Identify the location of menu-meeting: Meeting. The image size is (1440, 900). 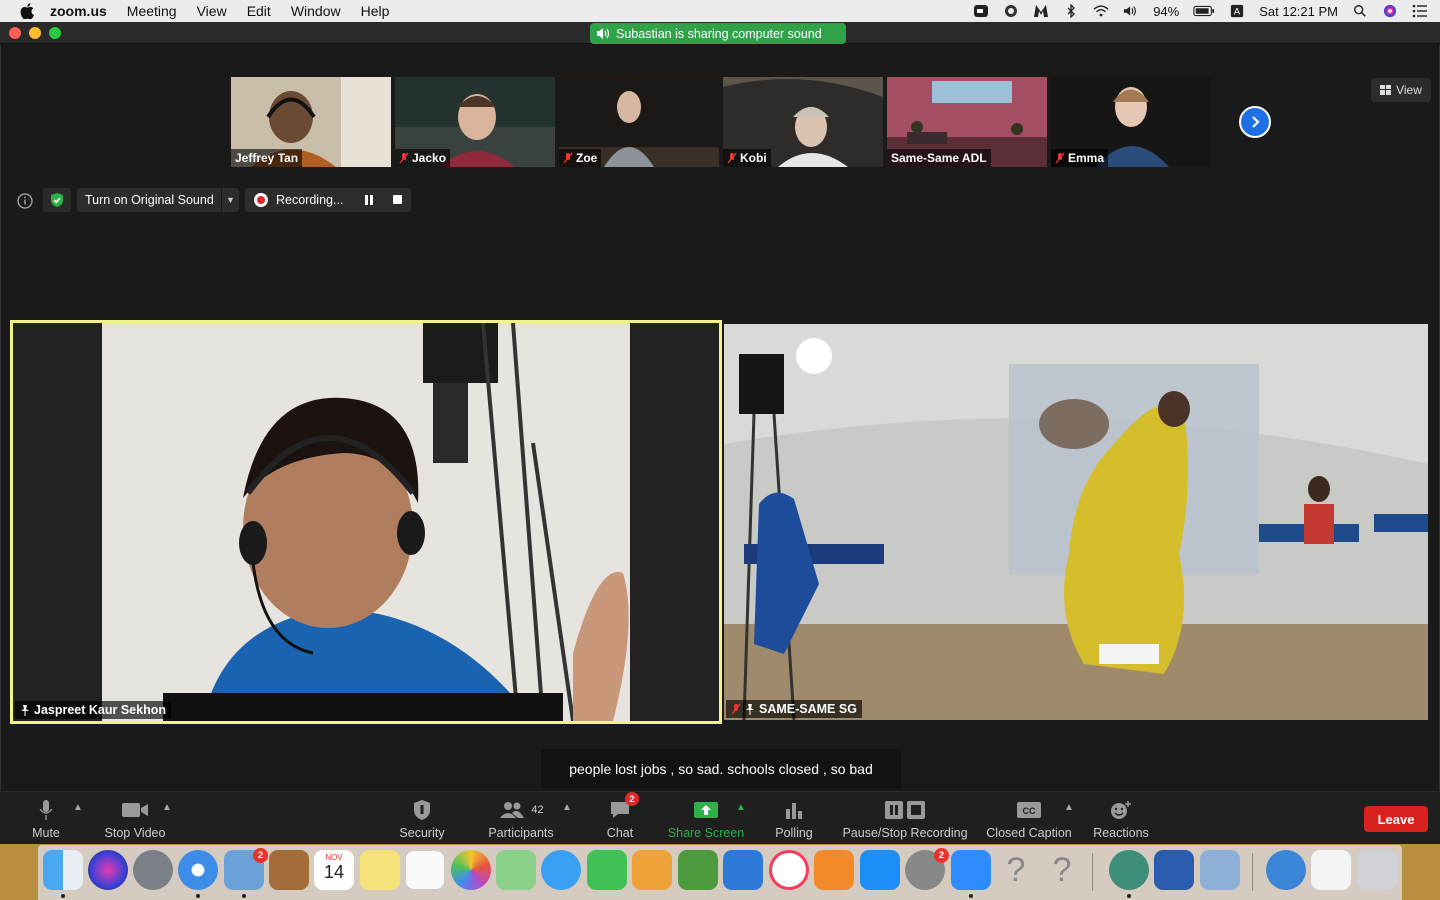
(152, 11).